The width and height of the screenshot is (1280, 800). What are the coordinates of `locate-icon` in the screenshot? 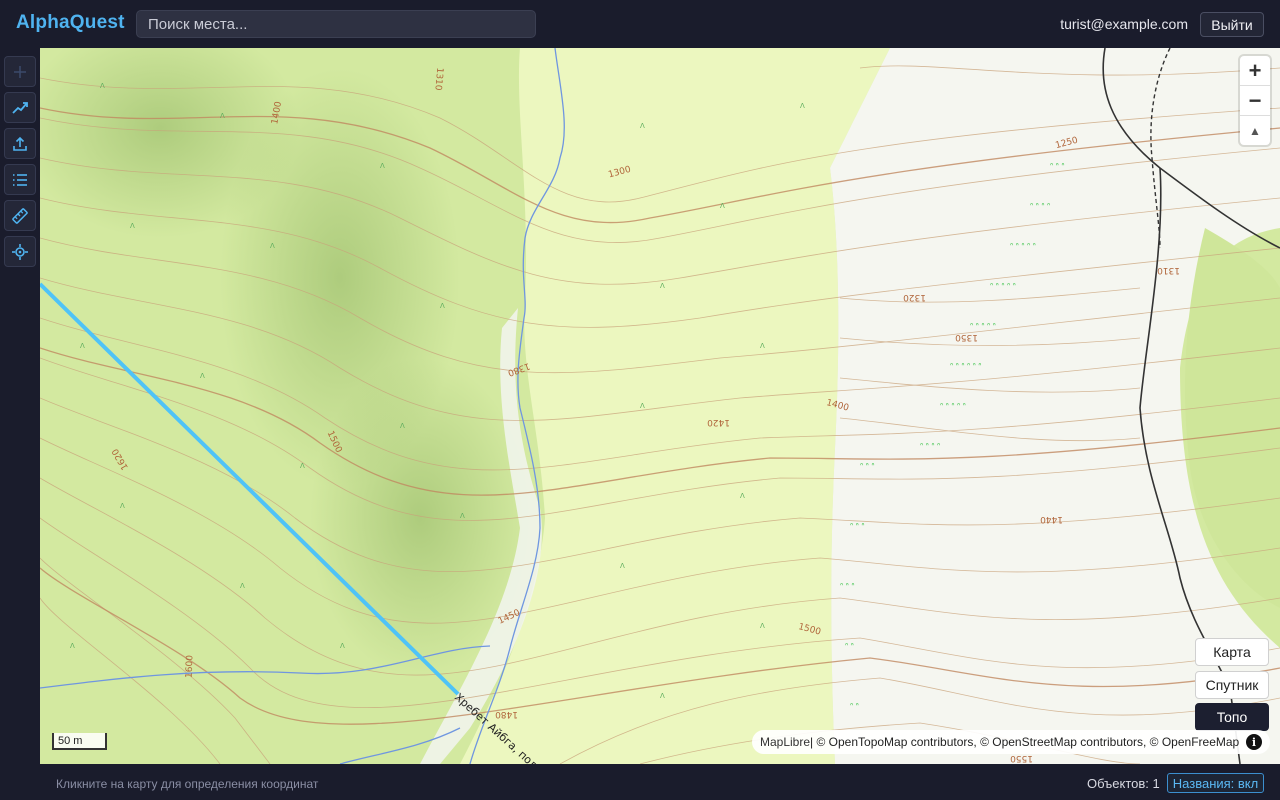 It's located at (20, 251).